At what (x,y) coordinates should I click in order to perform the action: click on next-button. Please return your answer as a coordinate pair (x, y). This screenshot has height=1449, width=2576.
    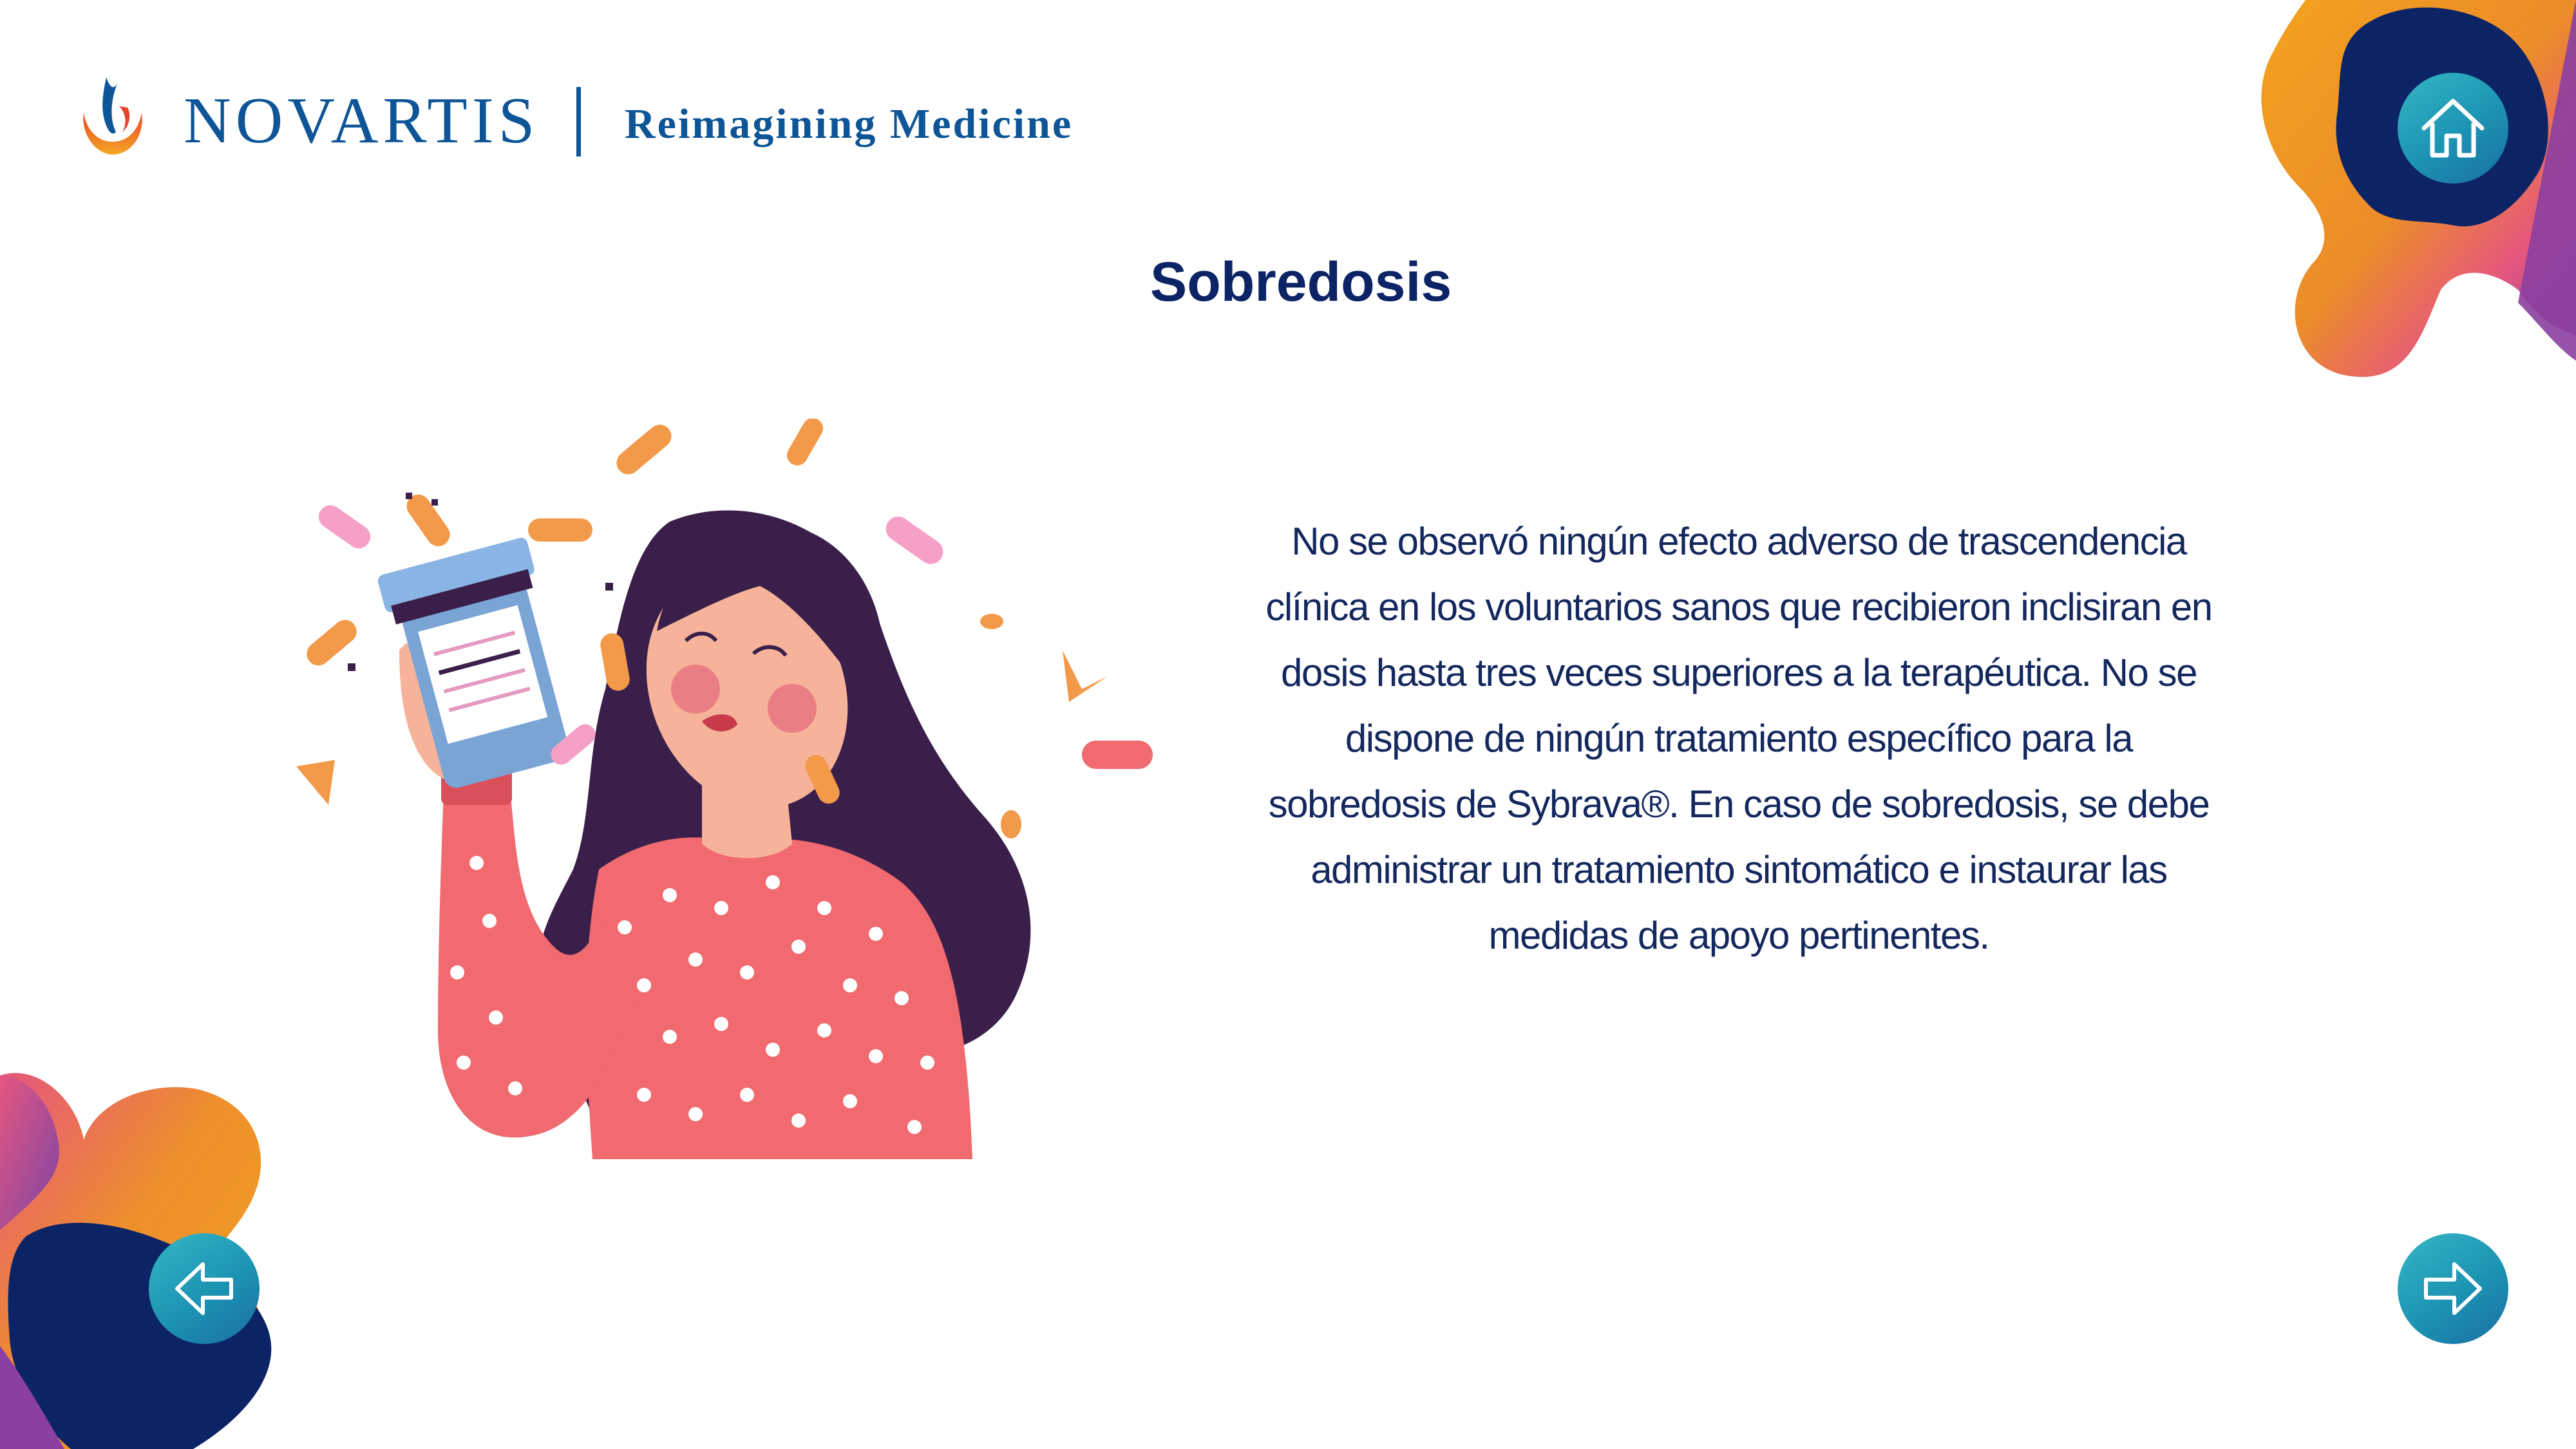
    Looking at the image, I should click on (2453, 1288).